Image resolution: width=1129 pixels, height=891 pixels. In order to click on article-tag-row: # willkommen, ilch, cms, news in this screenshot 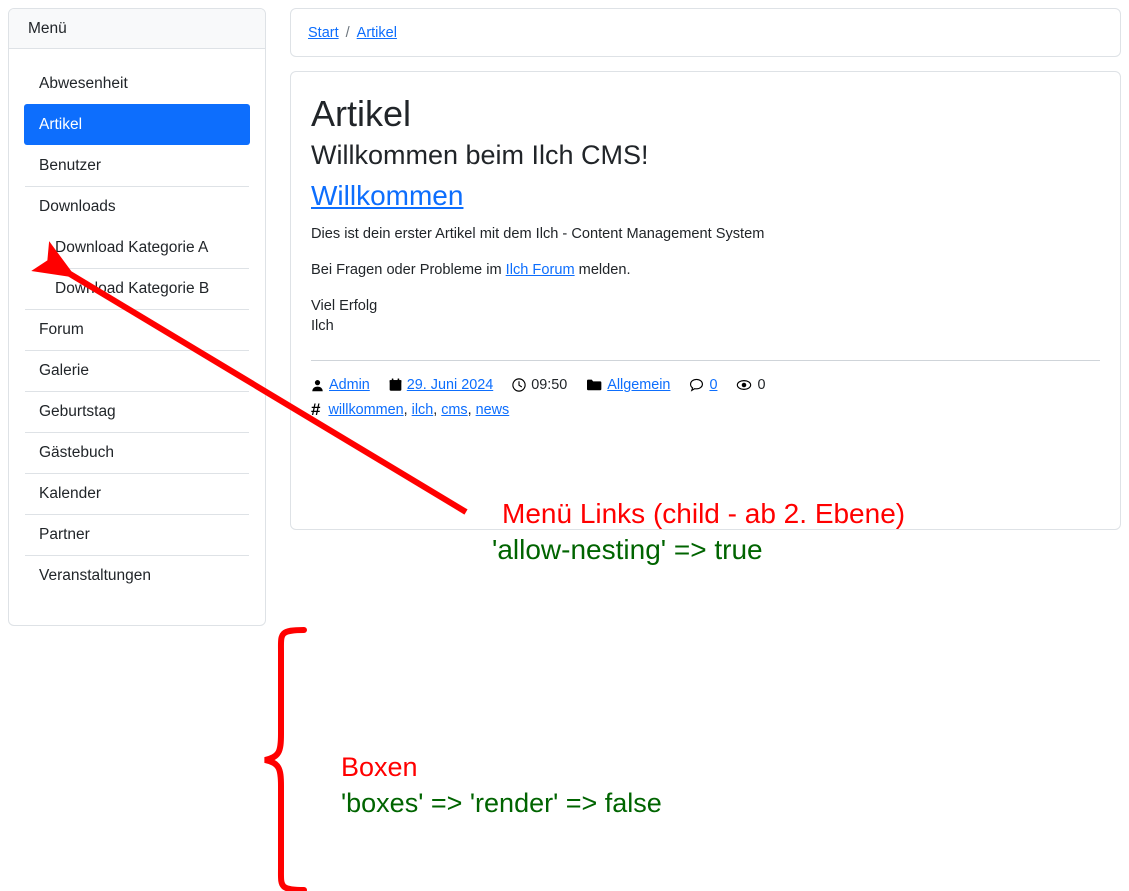, I will do `click(705, 410)`.